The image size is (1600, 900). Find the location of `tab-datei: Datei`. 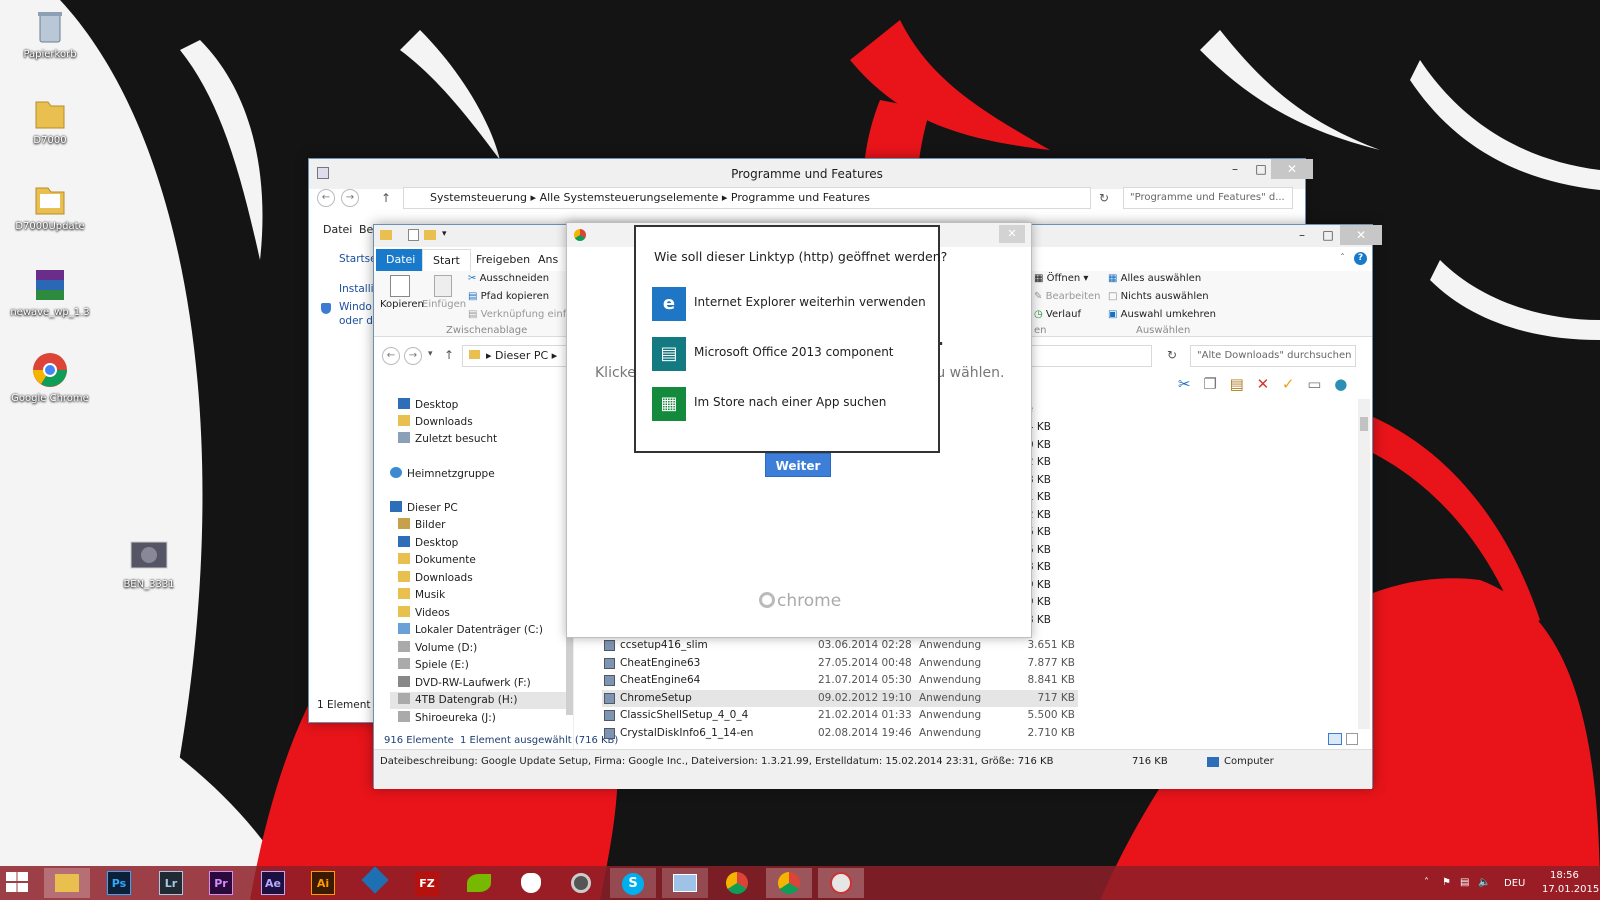

tab-datei: Datei is located at coordinates (401, 260).